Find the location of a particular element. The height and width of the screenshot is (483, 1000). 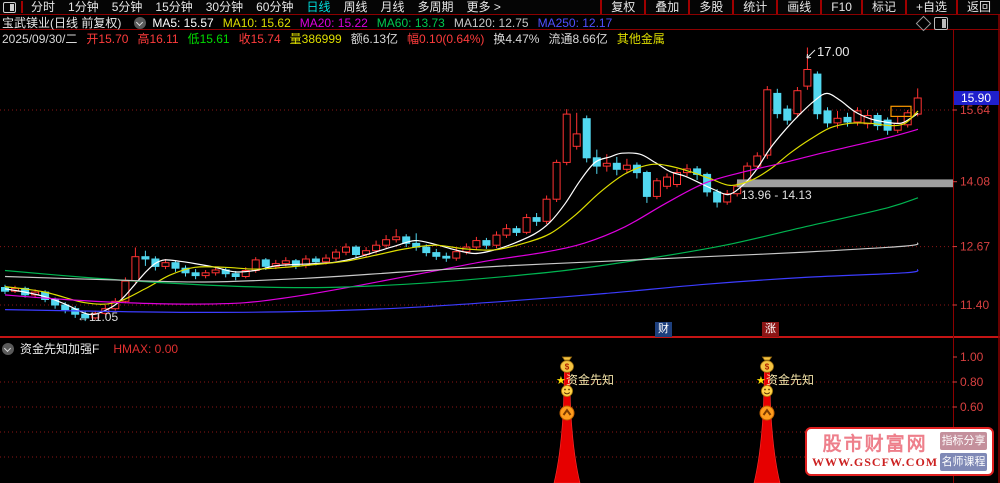

period-tab-2: 5分钟 is located at coordinates (127, 7).